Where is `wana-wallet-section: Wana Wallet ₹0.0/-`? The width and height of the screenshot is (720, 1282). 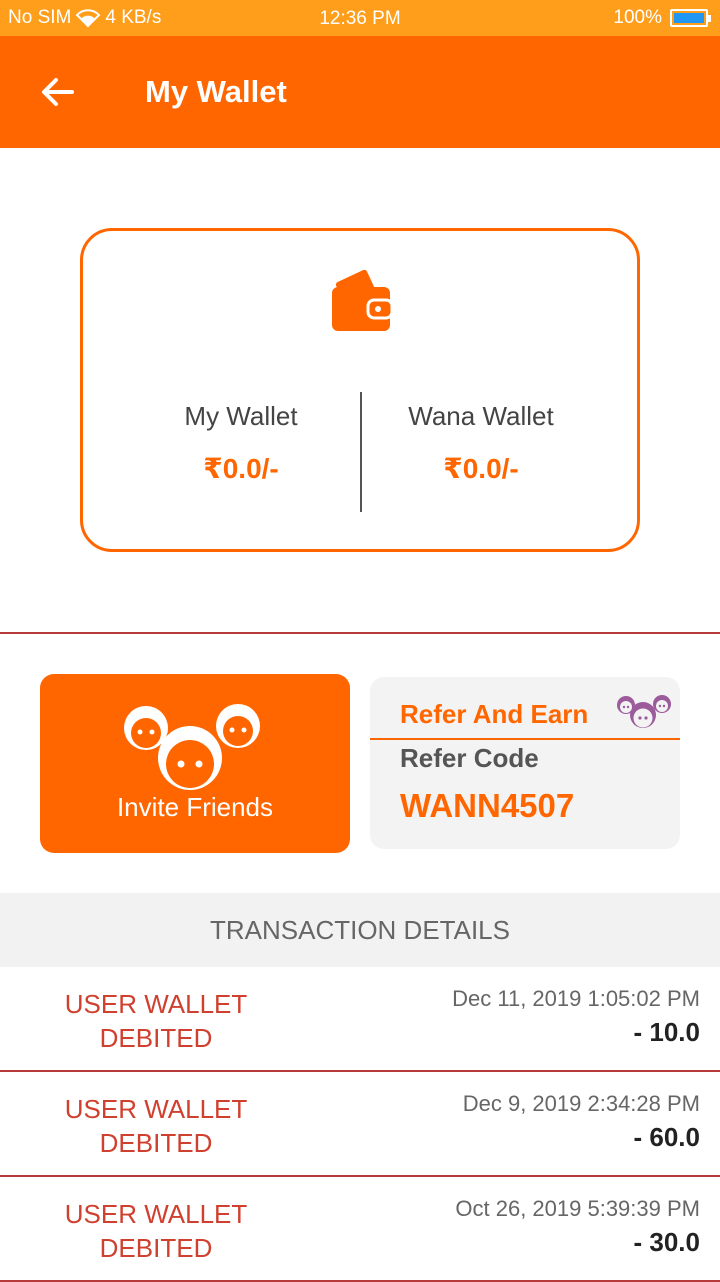 wana-wallet-section: Wana Wallet ₹0.0/- is located at coordinates (481, 443).